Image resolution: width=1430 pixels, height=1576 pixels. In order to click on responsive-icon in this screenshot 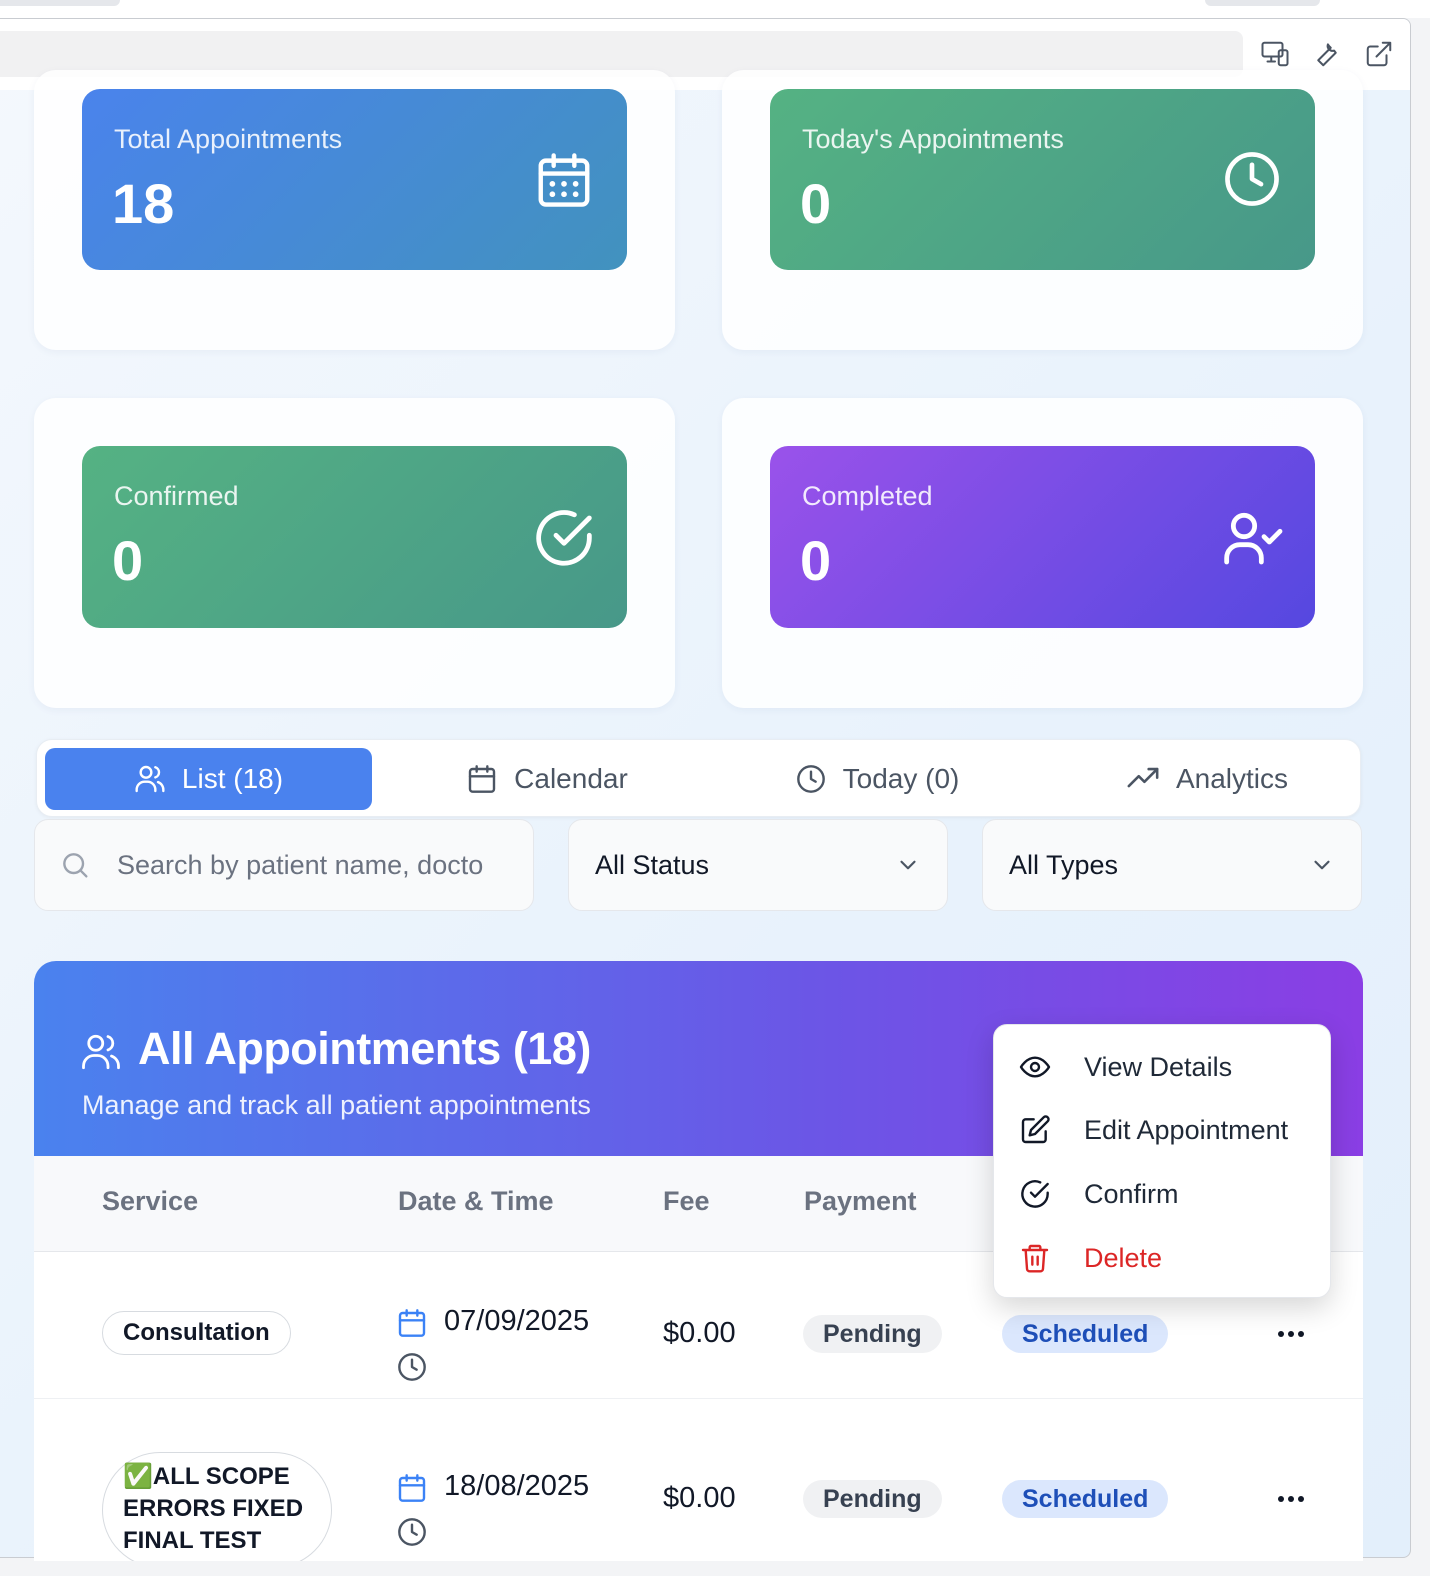, I will do `click(1275, 54)`.